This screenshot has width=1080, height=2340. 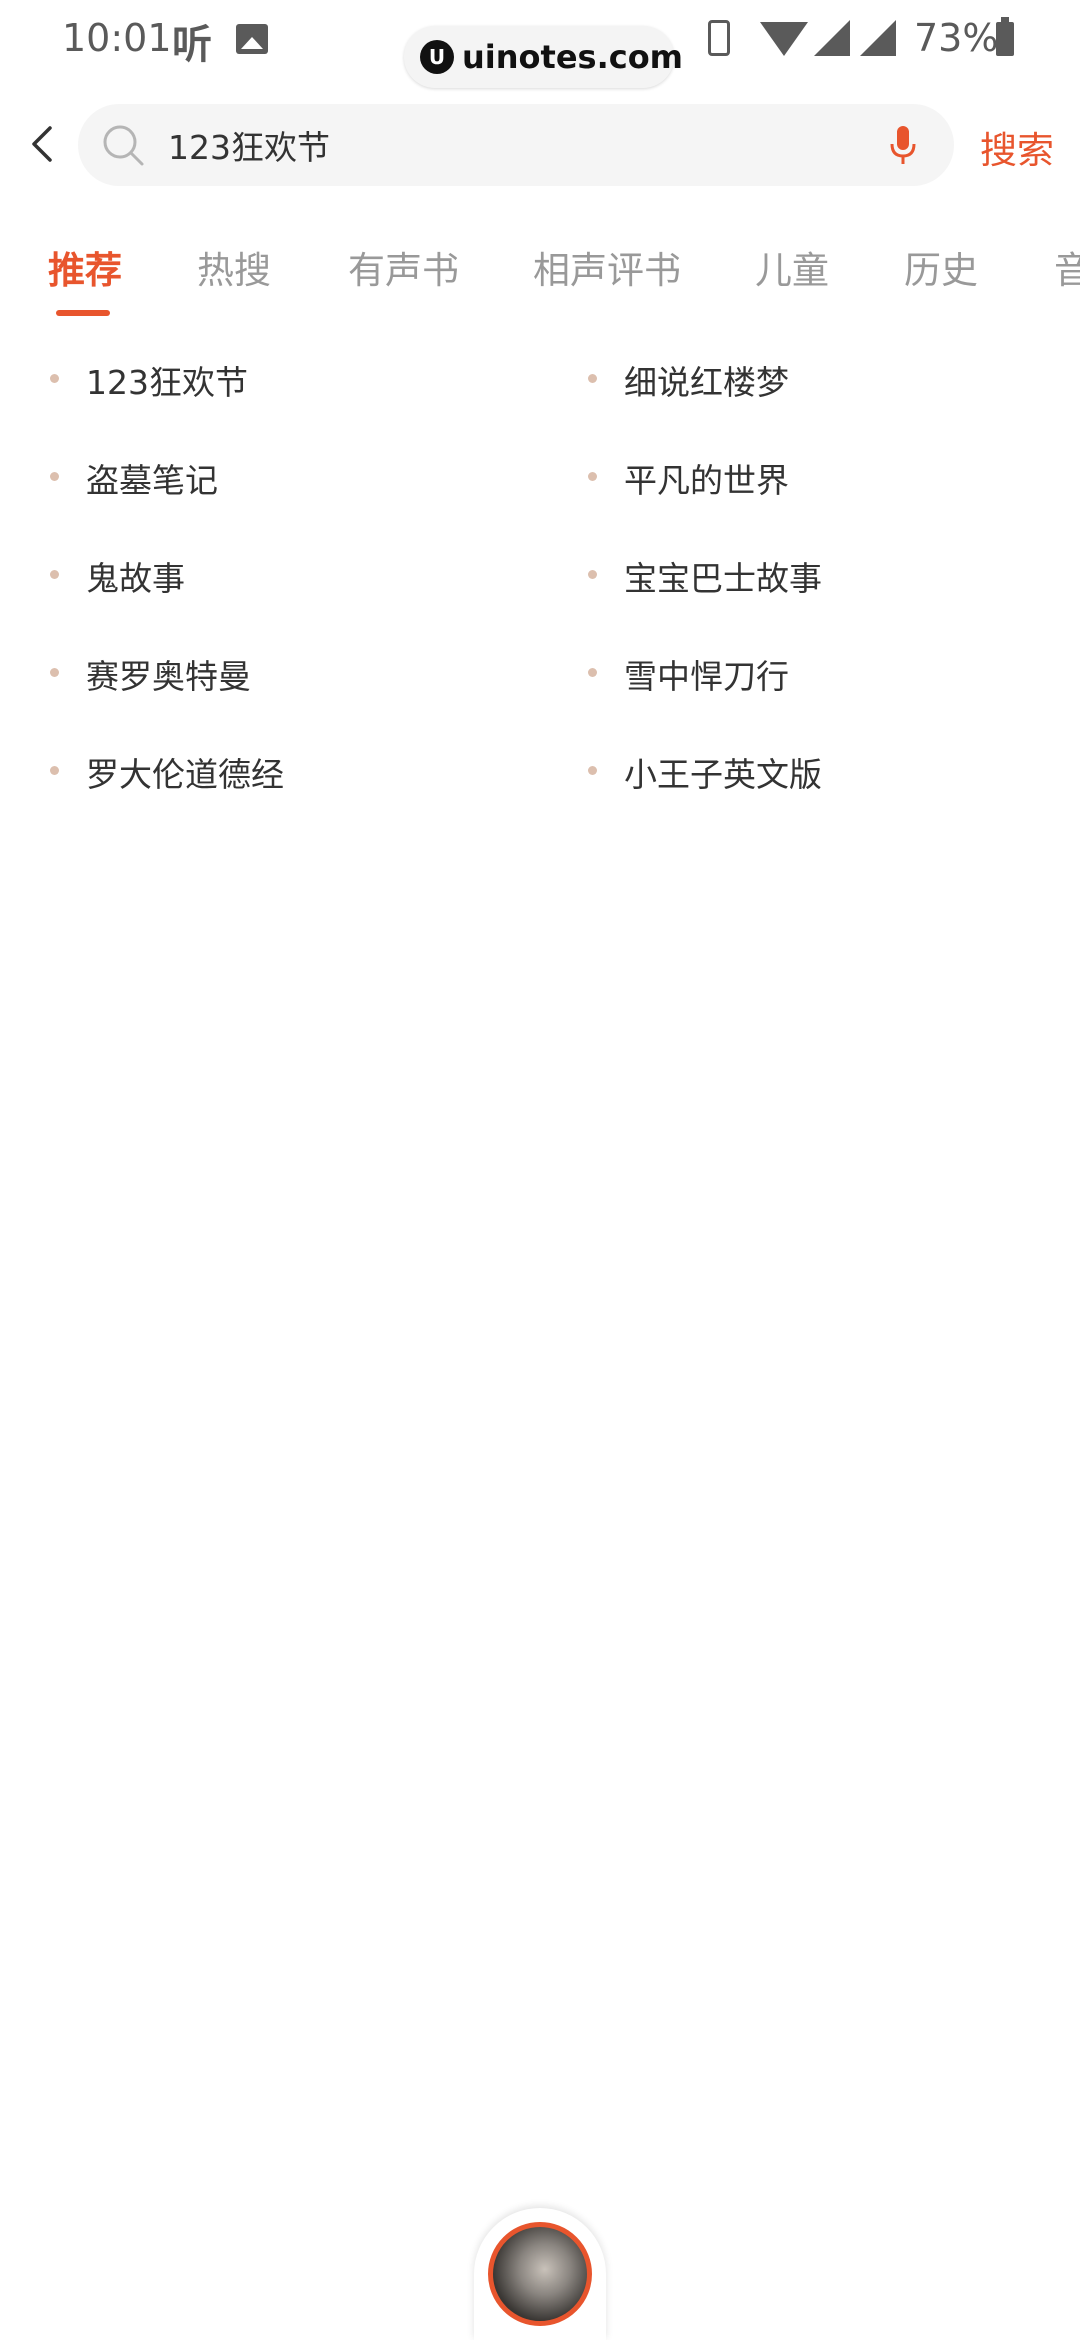 I want to click on tab-recommend: 推荐, so click(x=85, y=267).